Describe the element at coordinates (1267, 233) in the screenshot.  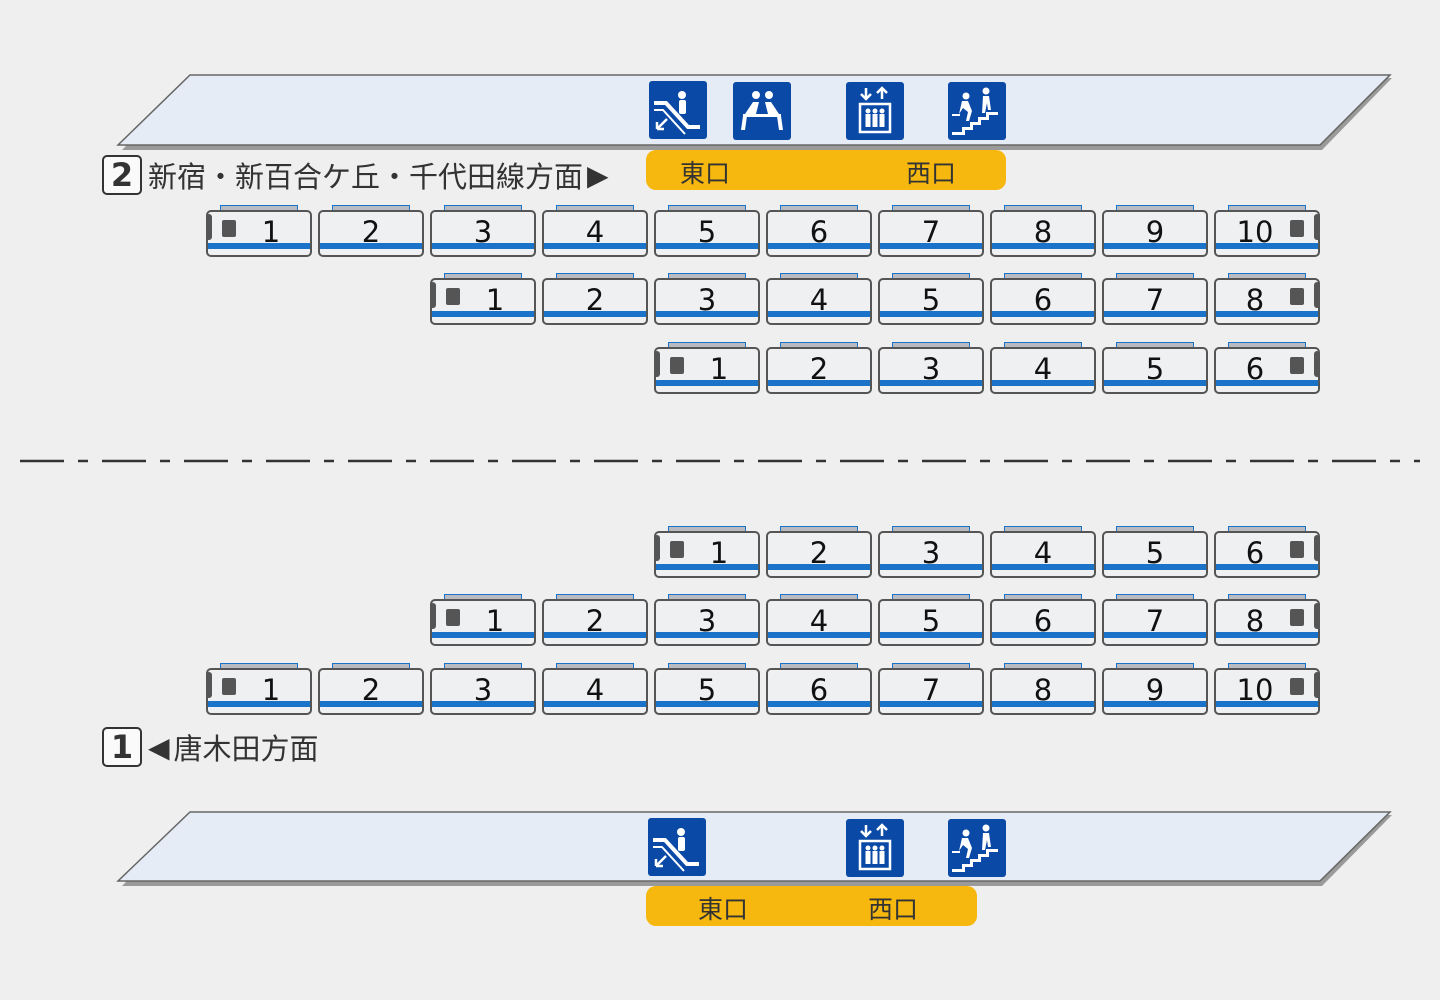
I see `car-body: 10` at that location.